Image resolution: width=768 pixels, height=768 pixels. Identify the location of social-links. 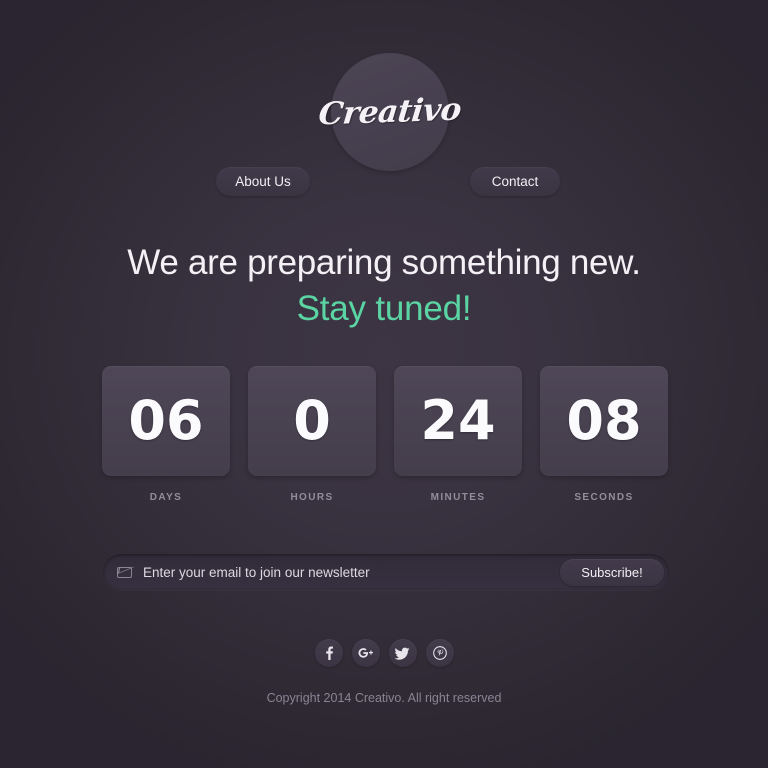
(384, 653).